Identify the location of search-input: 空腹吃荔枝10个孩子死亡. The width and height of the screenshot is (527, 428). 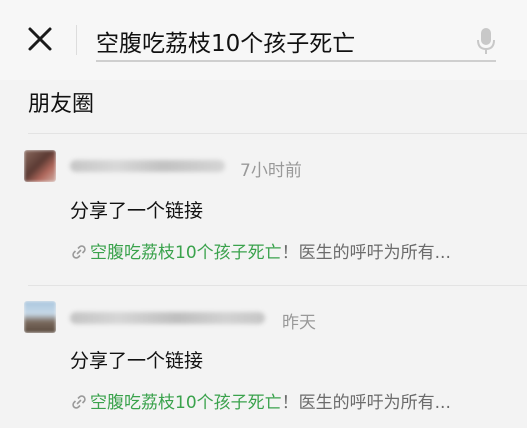
(296, 40).